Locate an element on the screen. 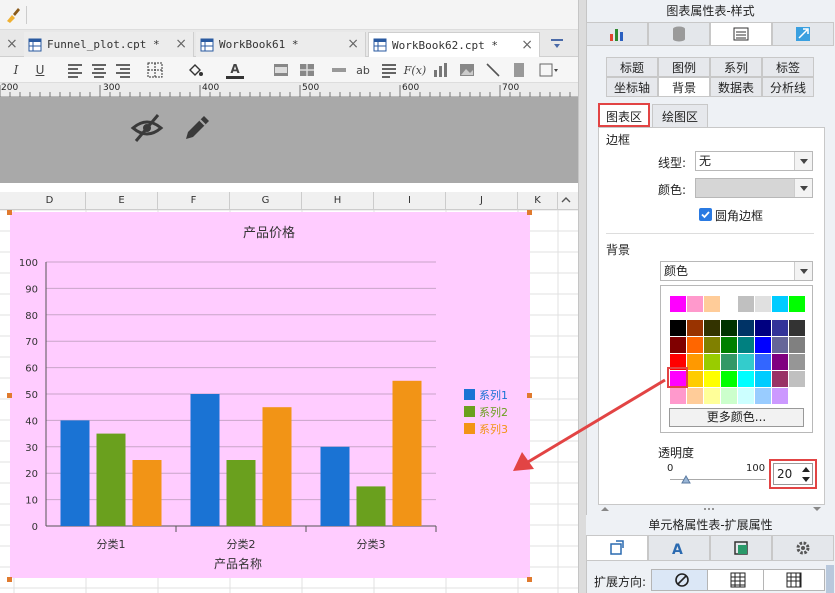 This screenshot has width=835, height=593. column-header-j: J is located at coordinates (482, 201).